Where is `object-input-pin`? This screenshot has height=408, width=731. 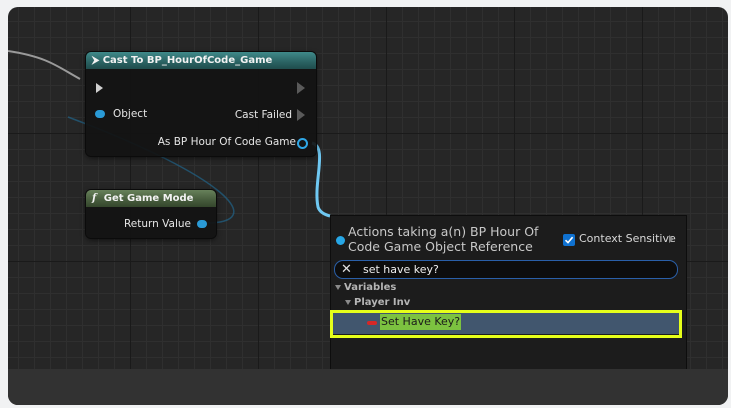
object-input-pin is located at coordinates (100, 114).